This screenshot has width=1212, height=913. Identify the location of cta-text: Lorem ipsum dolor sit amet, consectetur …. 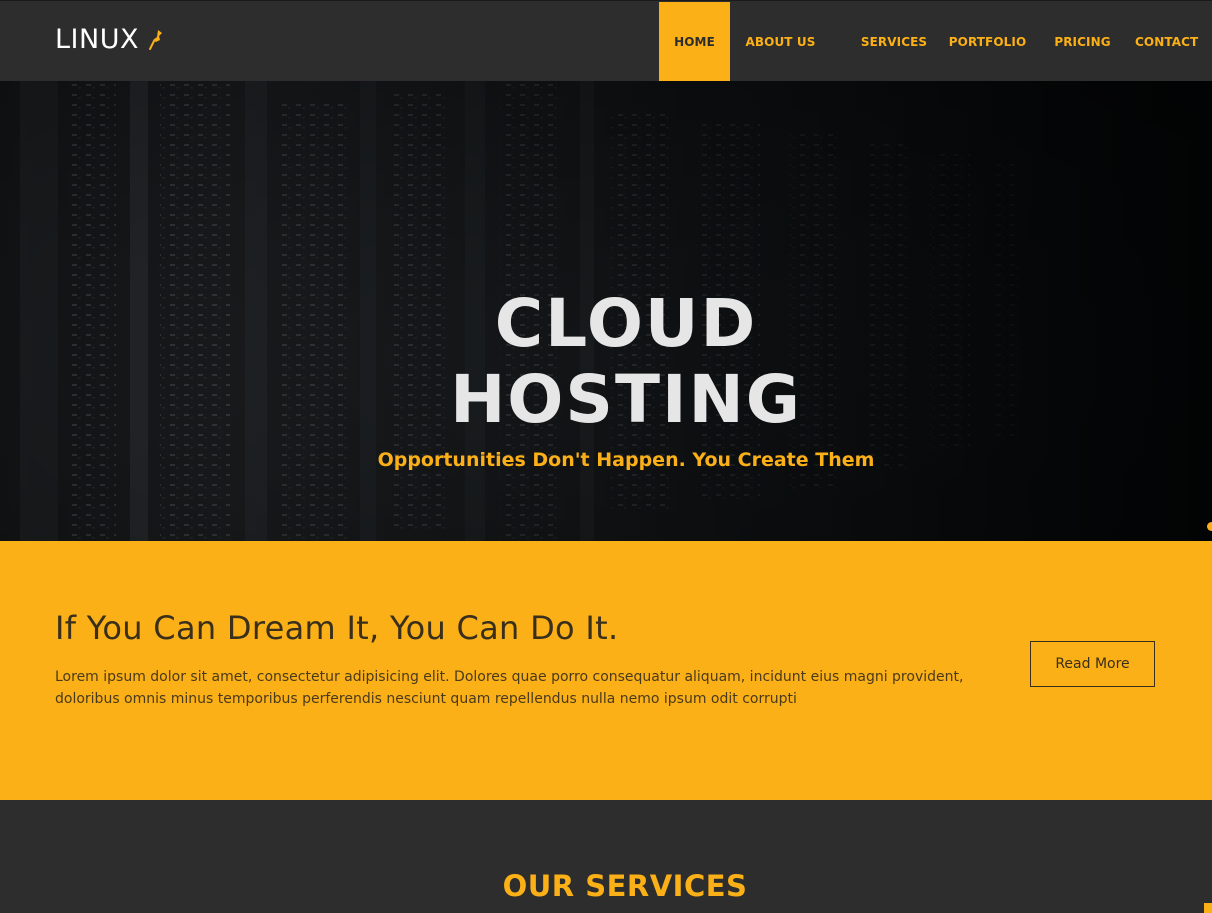
(509, 688).